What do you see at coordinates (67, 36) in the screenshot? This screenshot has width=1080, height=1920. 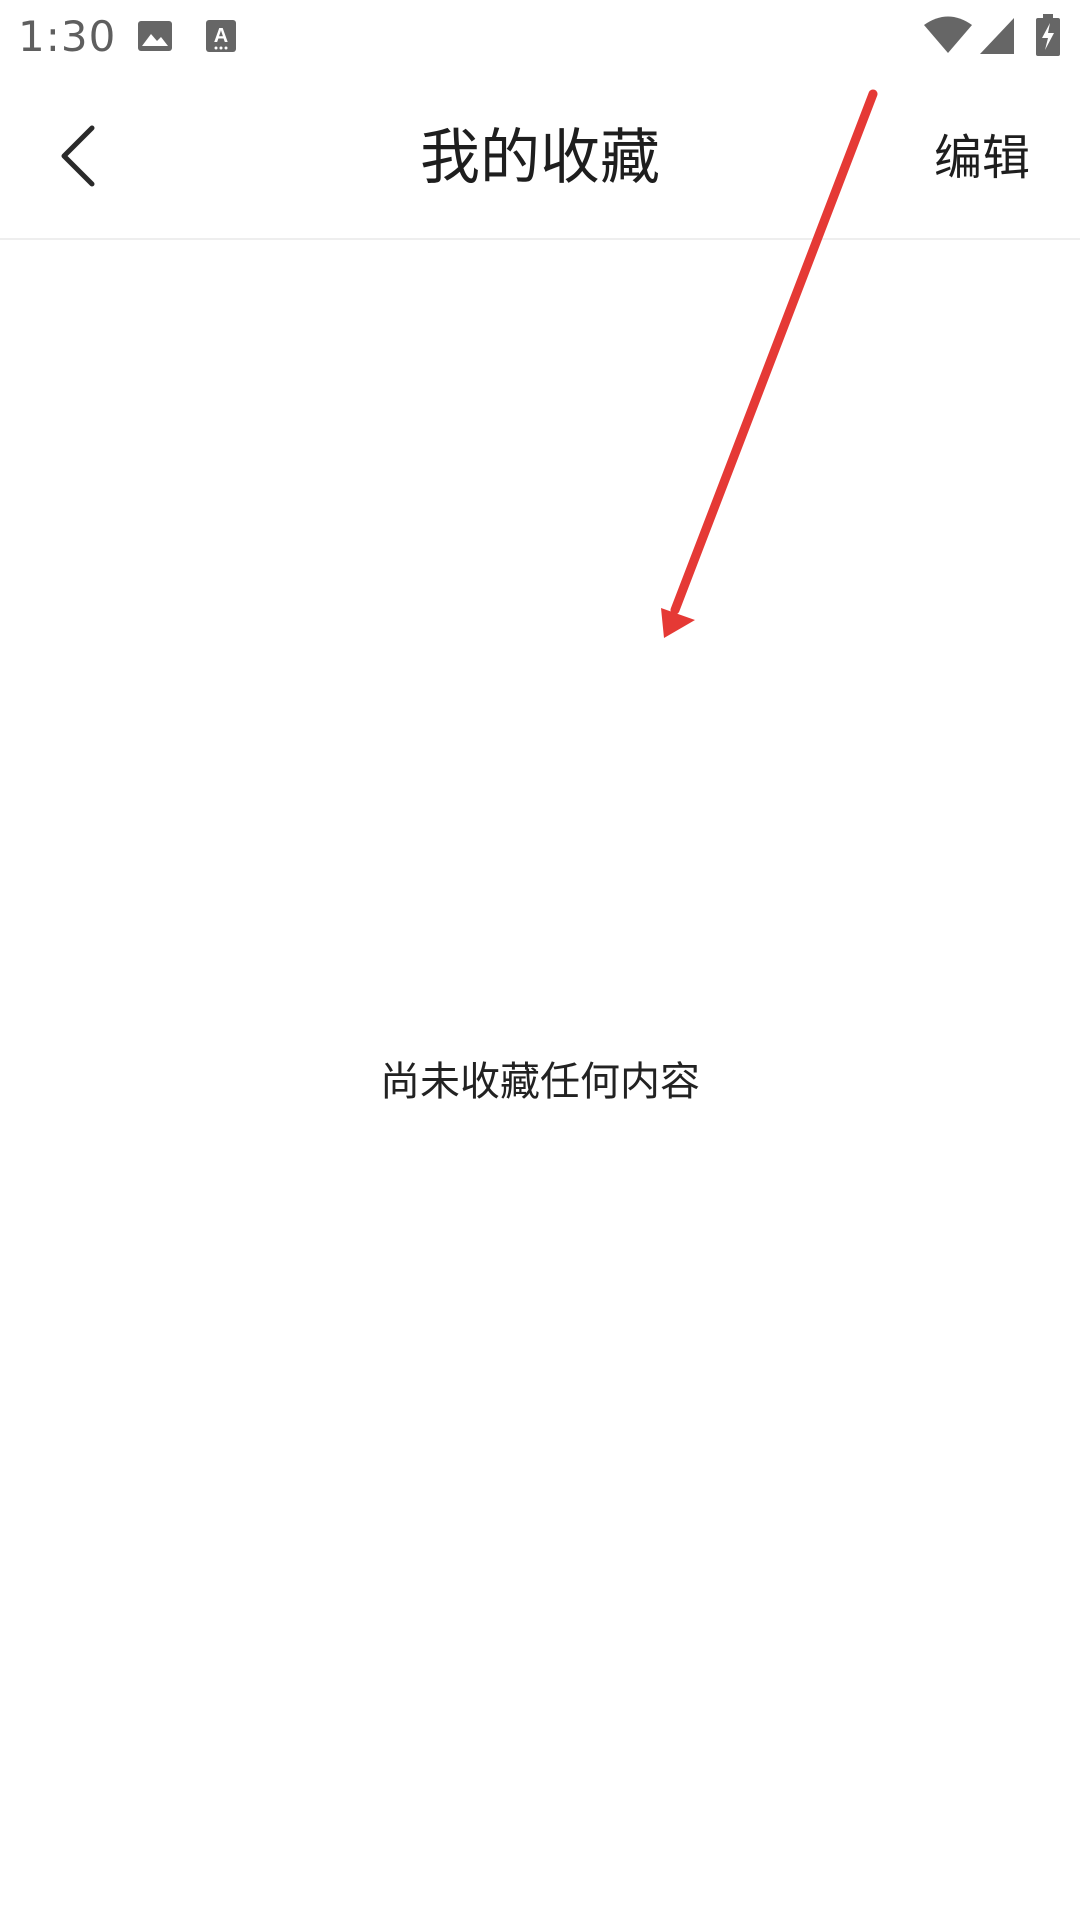 I see `status-time: 1:30` at bounding box center [67, 36].